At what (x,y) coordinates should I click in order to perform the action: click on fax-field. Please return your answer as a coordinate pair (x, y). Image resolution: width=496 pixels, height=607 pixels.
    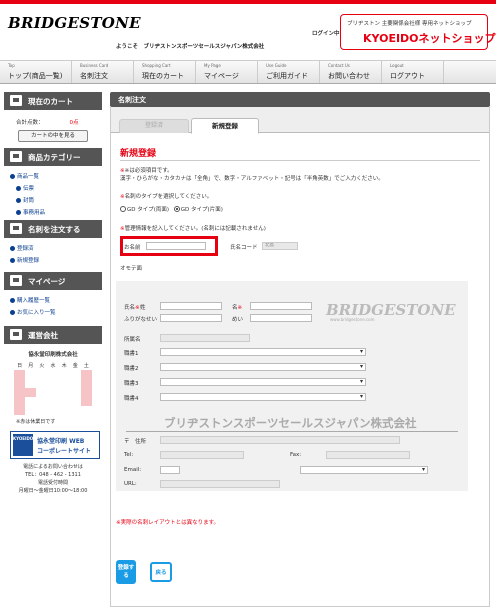
    Looking at the image, I should click on (368, 455).